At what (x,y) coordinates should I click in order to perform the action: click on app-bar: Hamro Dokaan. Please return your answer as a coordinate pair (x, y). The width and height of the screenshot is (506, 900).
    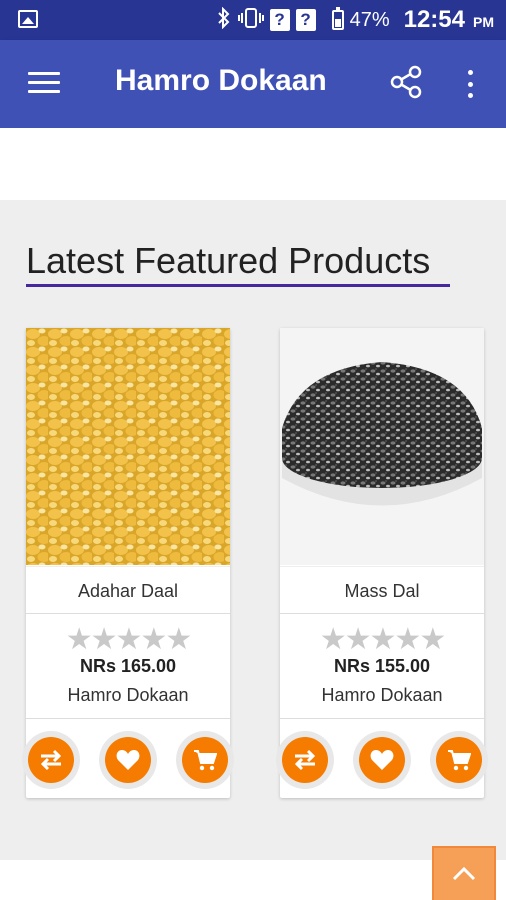
    Looking at the image, I should click on (253, 84).